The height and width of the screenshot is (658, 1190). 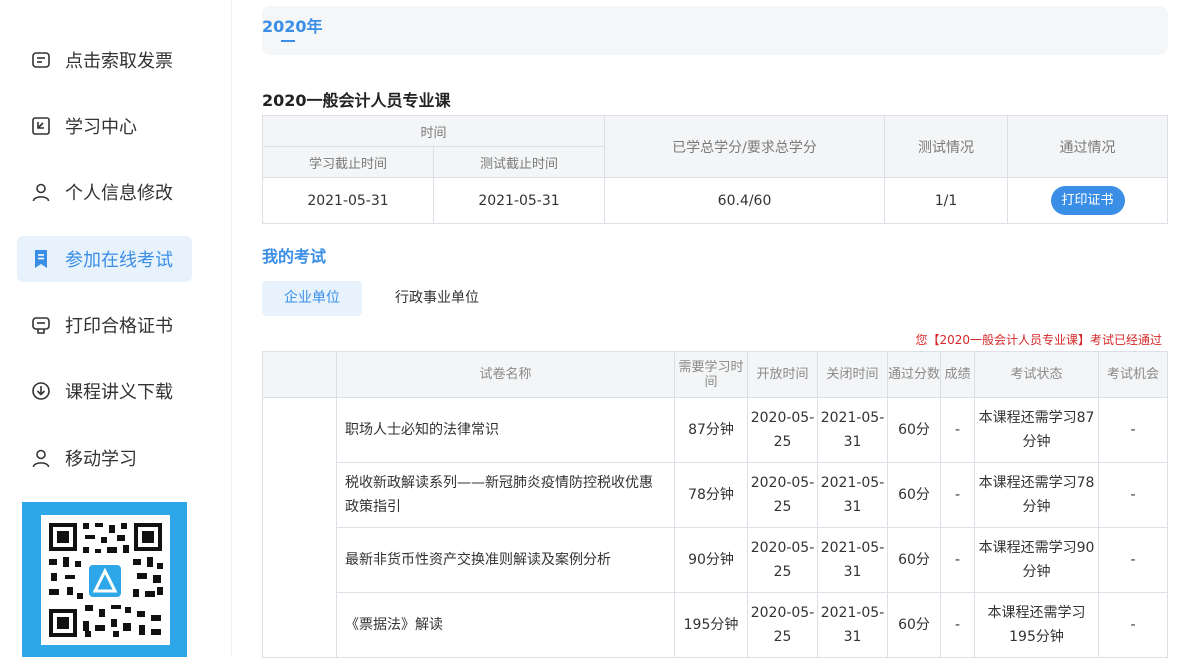 I want to click on certificate-icon, so click(x=41, y=325).